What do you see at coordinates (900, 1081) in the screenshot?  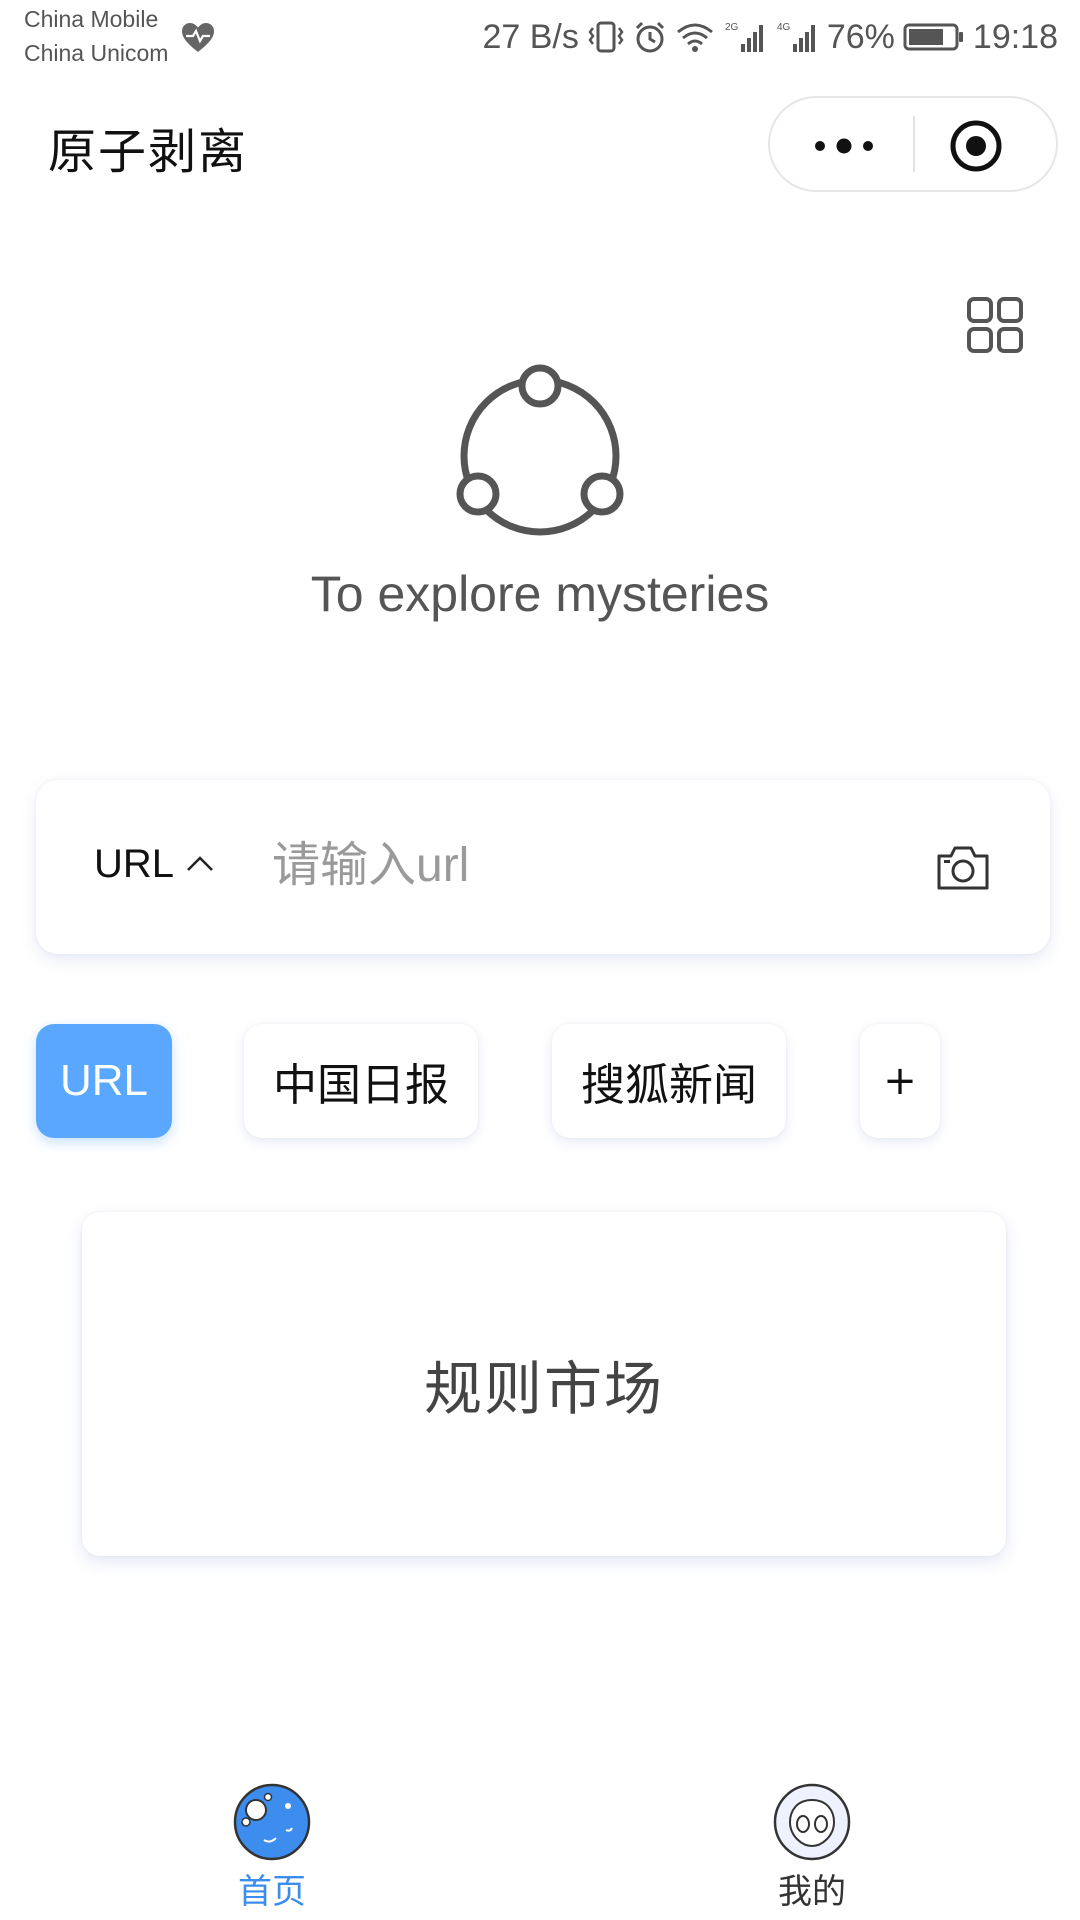 I see `add-source-button: +` at bounding box center [900, 1081].